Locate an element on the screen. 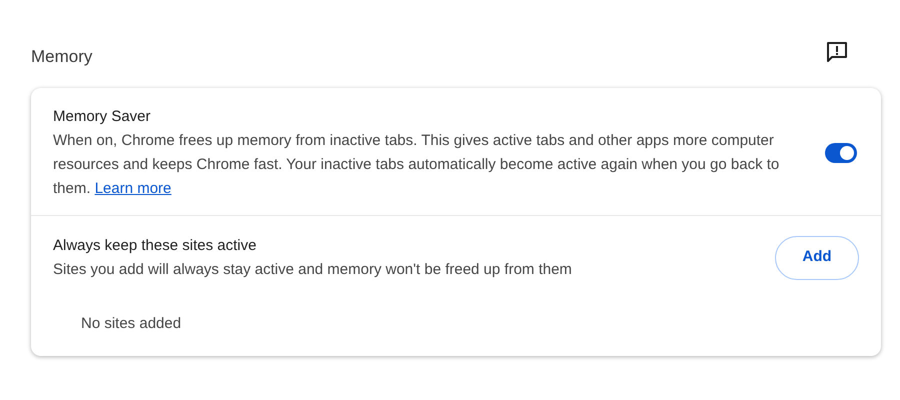 This screenshot has width=900, height=400. setting-title: Memory Saver is located at coordinates (102, 116).